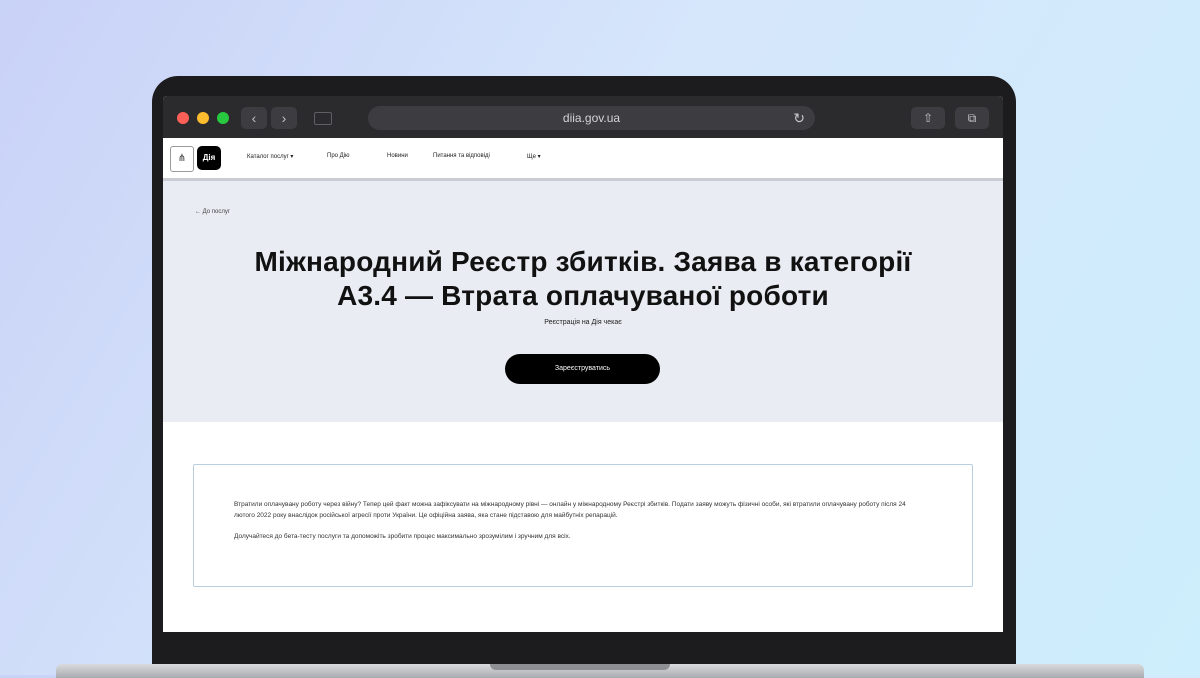 The height and width of the screenshot is (678, 1200). Describe the element at coordinates (270, 156) in the screenshot. I see `nav-item-catalog: Каталог послуг ▾` at that location.